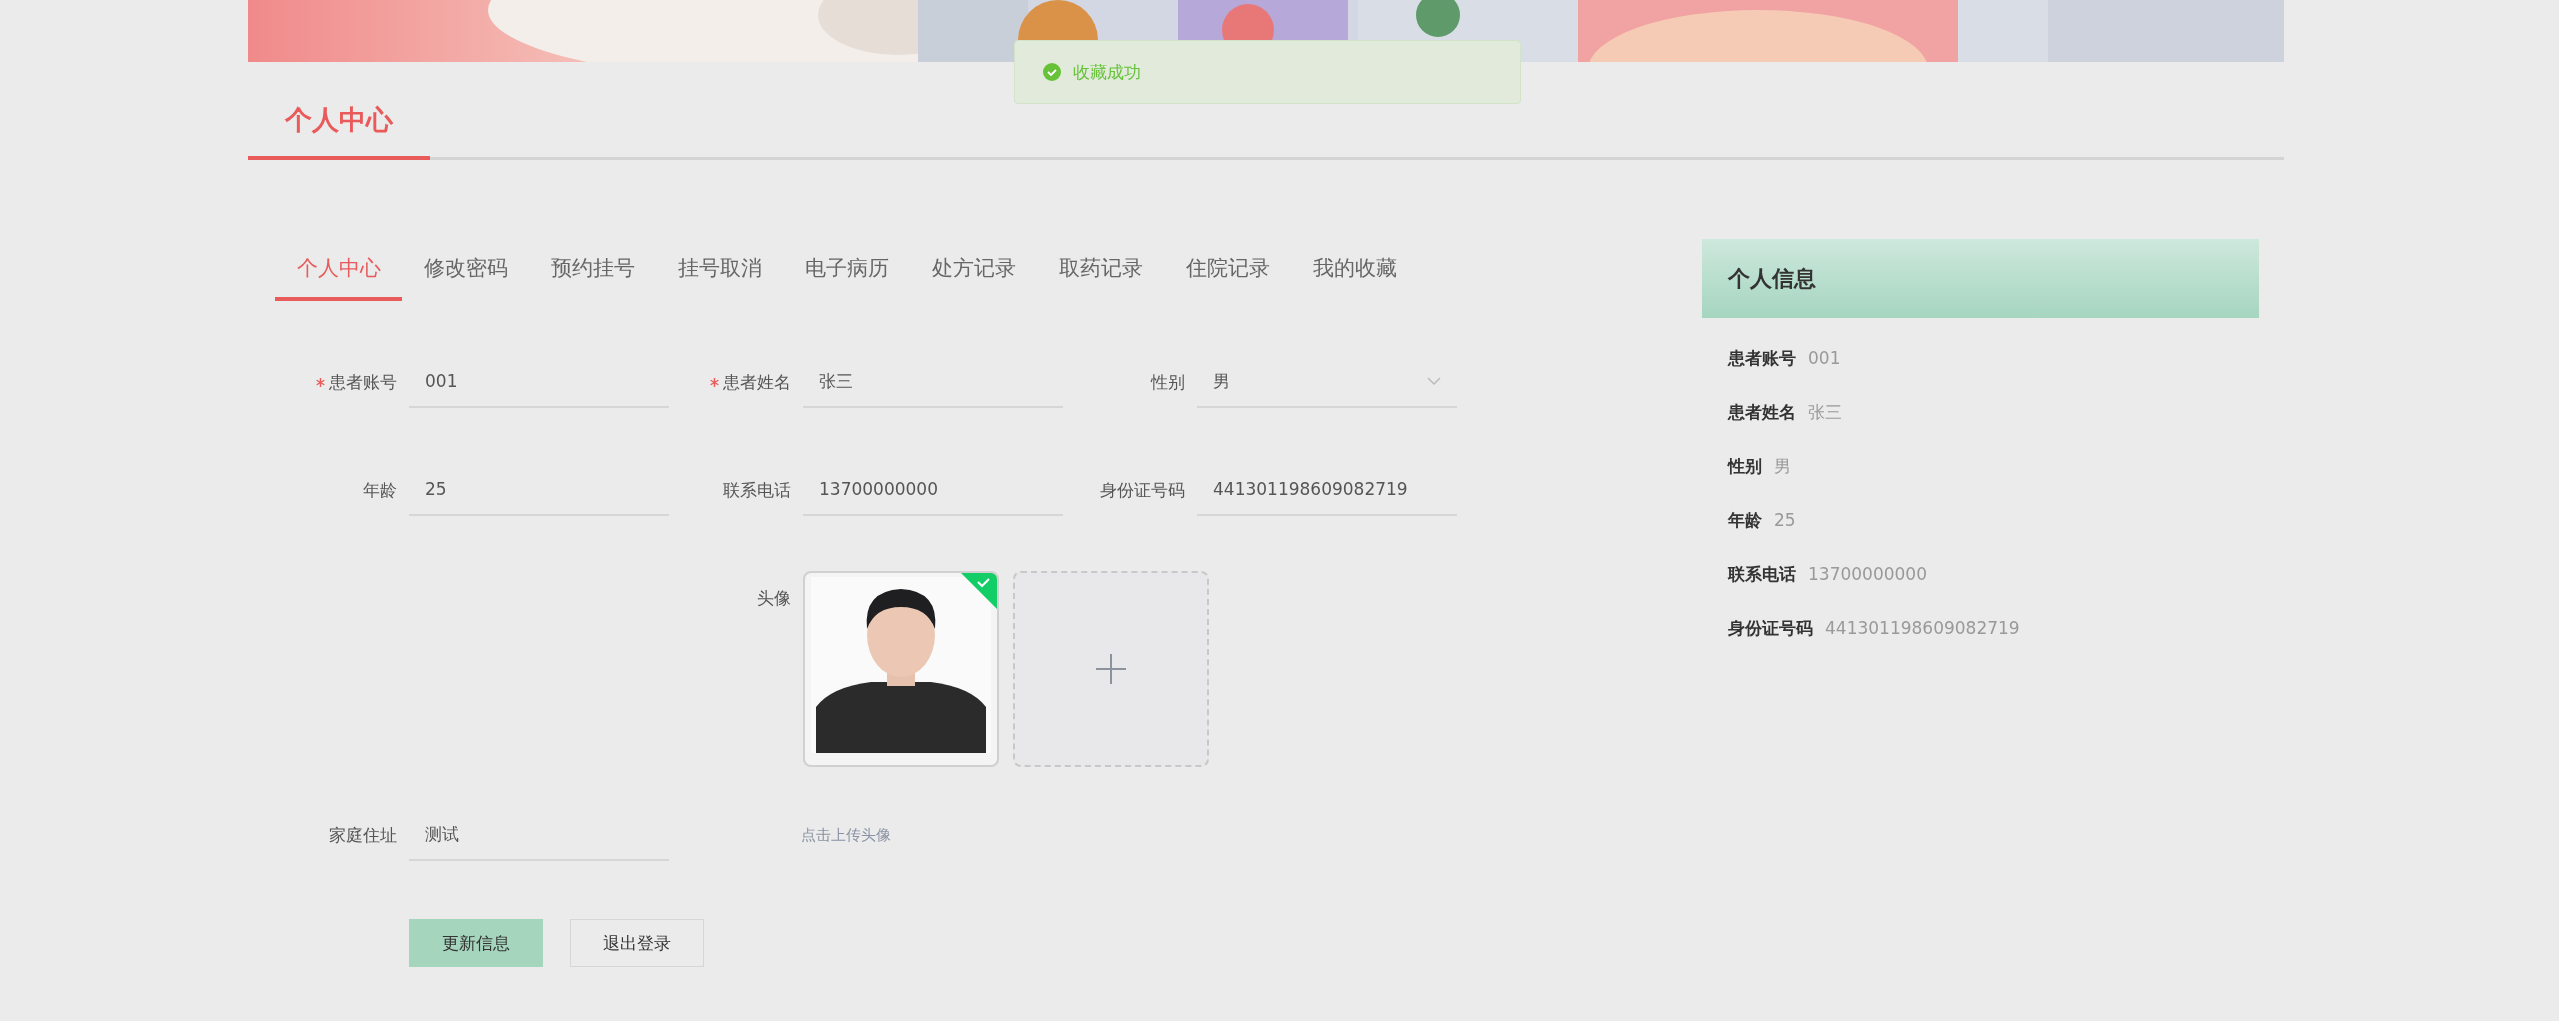  Describe the element at coordinates (539, 382) in the screenshot. I see `input-field: 001` at that location.